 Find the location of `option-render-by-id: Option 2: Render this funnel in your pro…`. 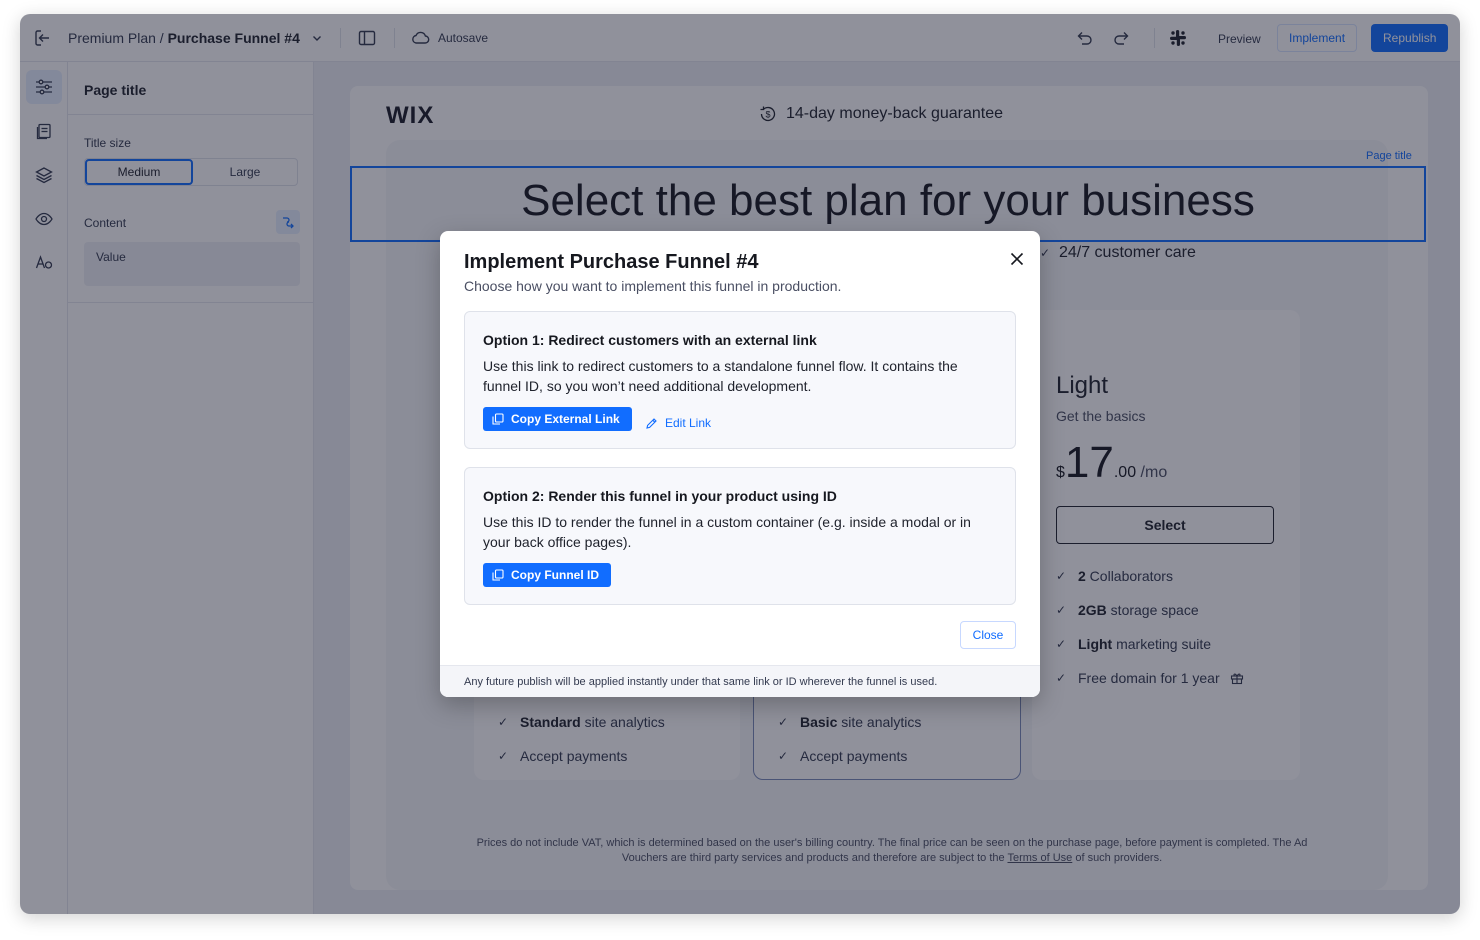

option-render-by-id: Option 2: Render this funnel in your pro… is located at coordinates (740, 536).